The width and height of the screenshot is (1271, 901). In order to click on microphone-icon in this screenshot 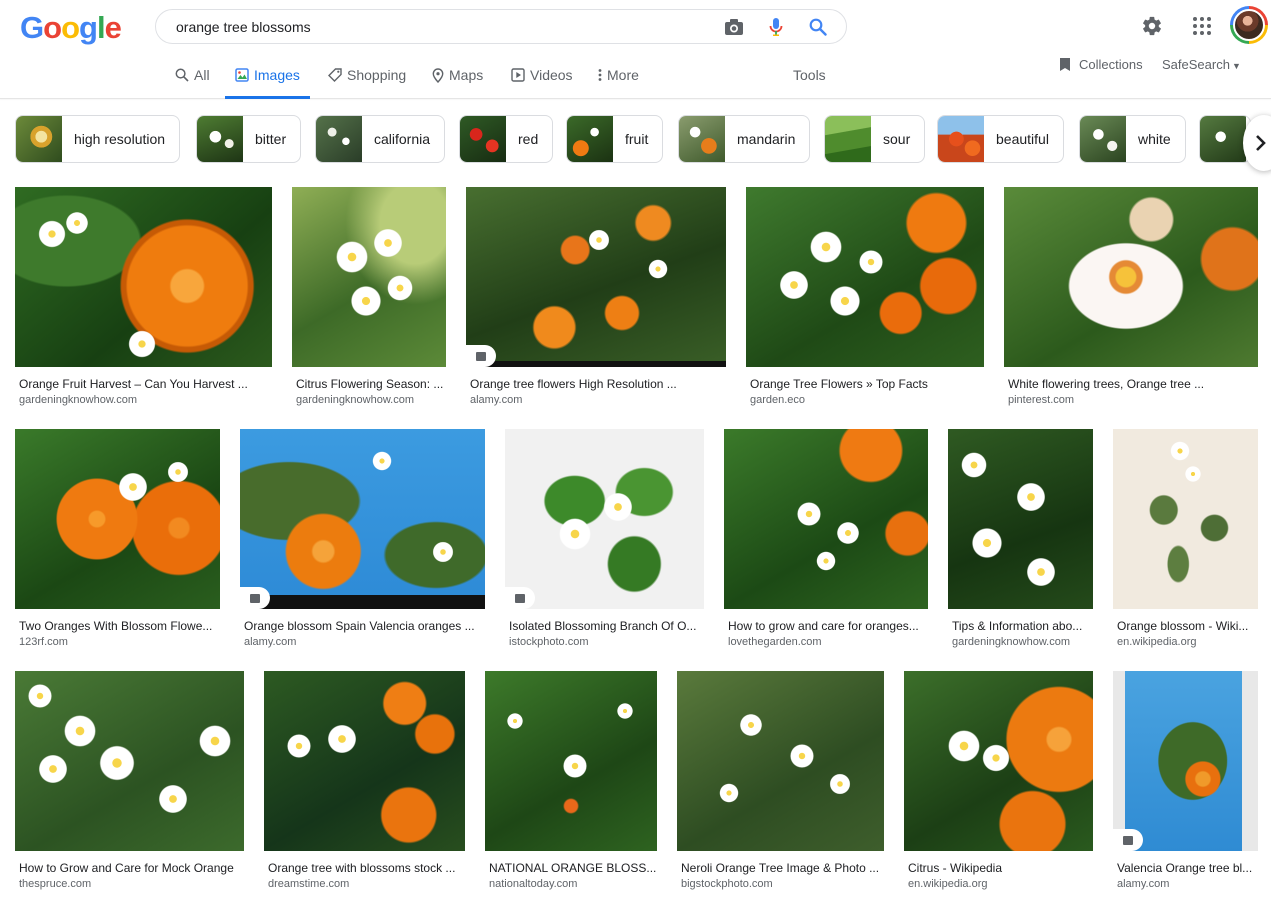, I will do `click(776, 27)`.